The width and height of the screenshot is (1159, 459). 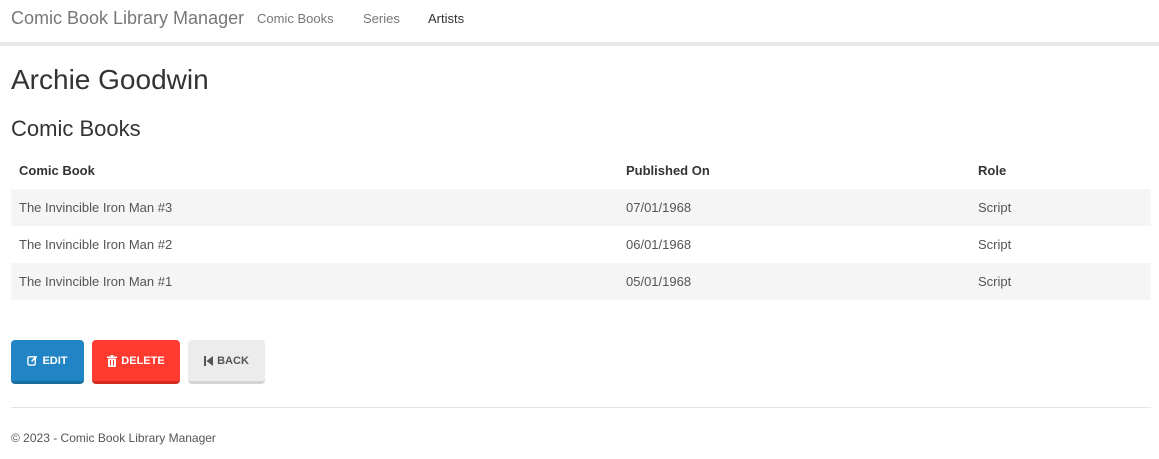 What do you see at coordinates (992, 170) in the screenshot?
I see `column-header-role: Role` at bounding box center [992, 170].